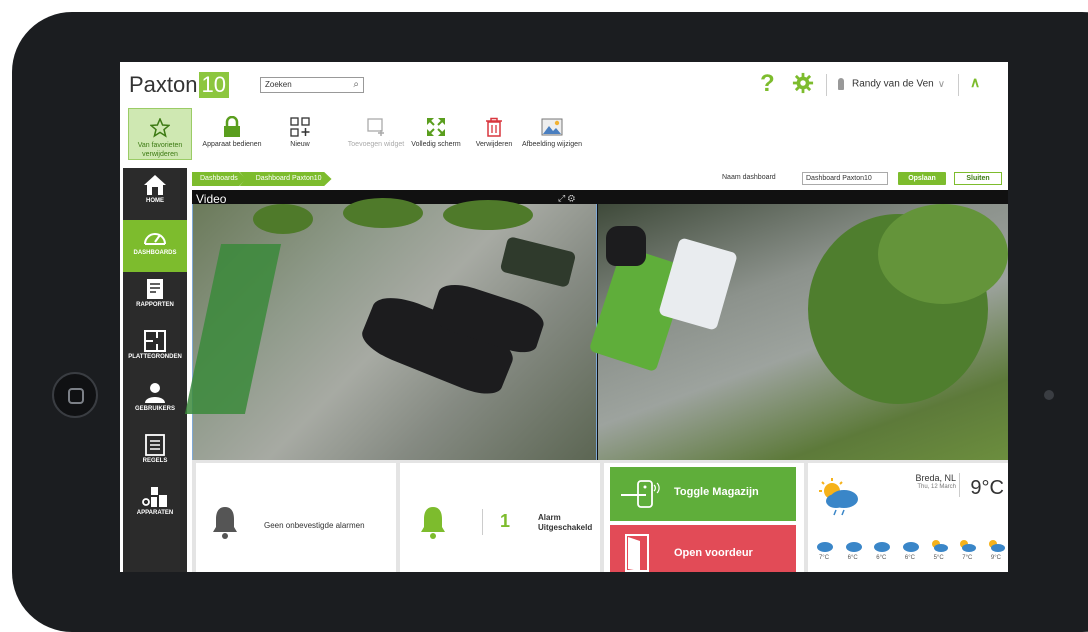 The width and height of the screenshot is (1088, 632). I want to click on close-button: Sluiten, so click(978, 178).